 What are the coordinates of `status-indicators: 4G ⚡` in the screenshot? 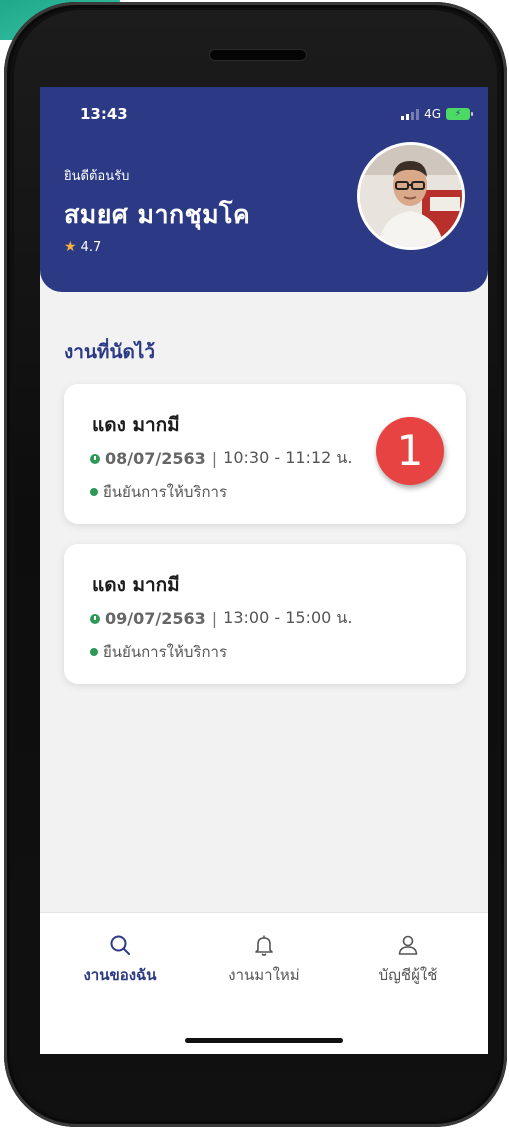 It's located at (437, 114).